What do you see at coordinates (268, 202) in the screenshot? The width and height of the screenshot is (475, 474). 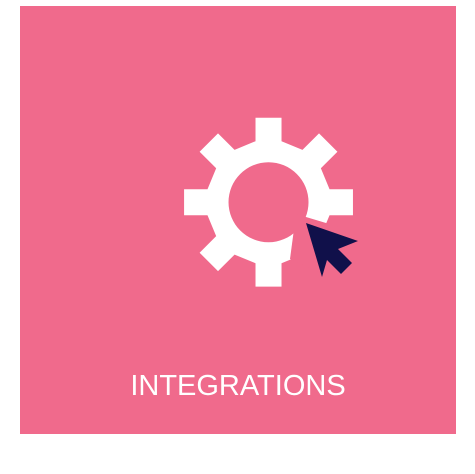 I see `gear-icon` at bounding box center [268, 202].